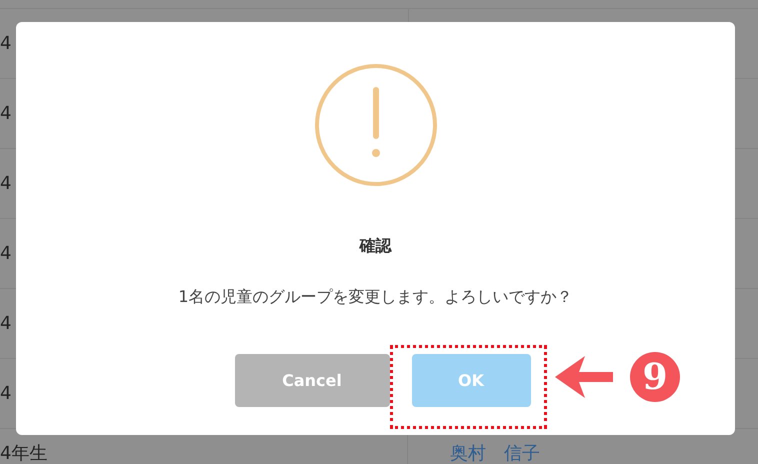 Image resolution: width=758 pixels, height=464 pixels. Describe the element at coordinates (24, 453) in the screenshot. I see `table-cell-text: 4年生` at that location.